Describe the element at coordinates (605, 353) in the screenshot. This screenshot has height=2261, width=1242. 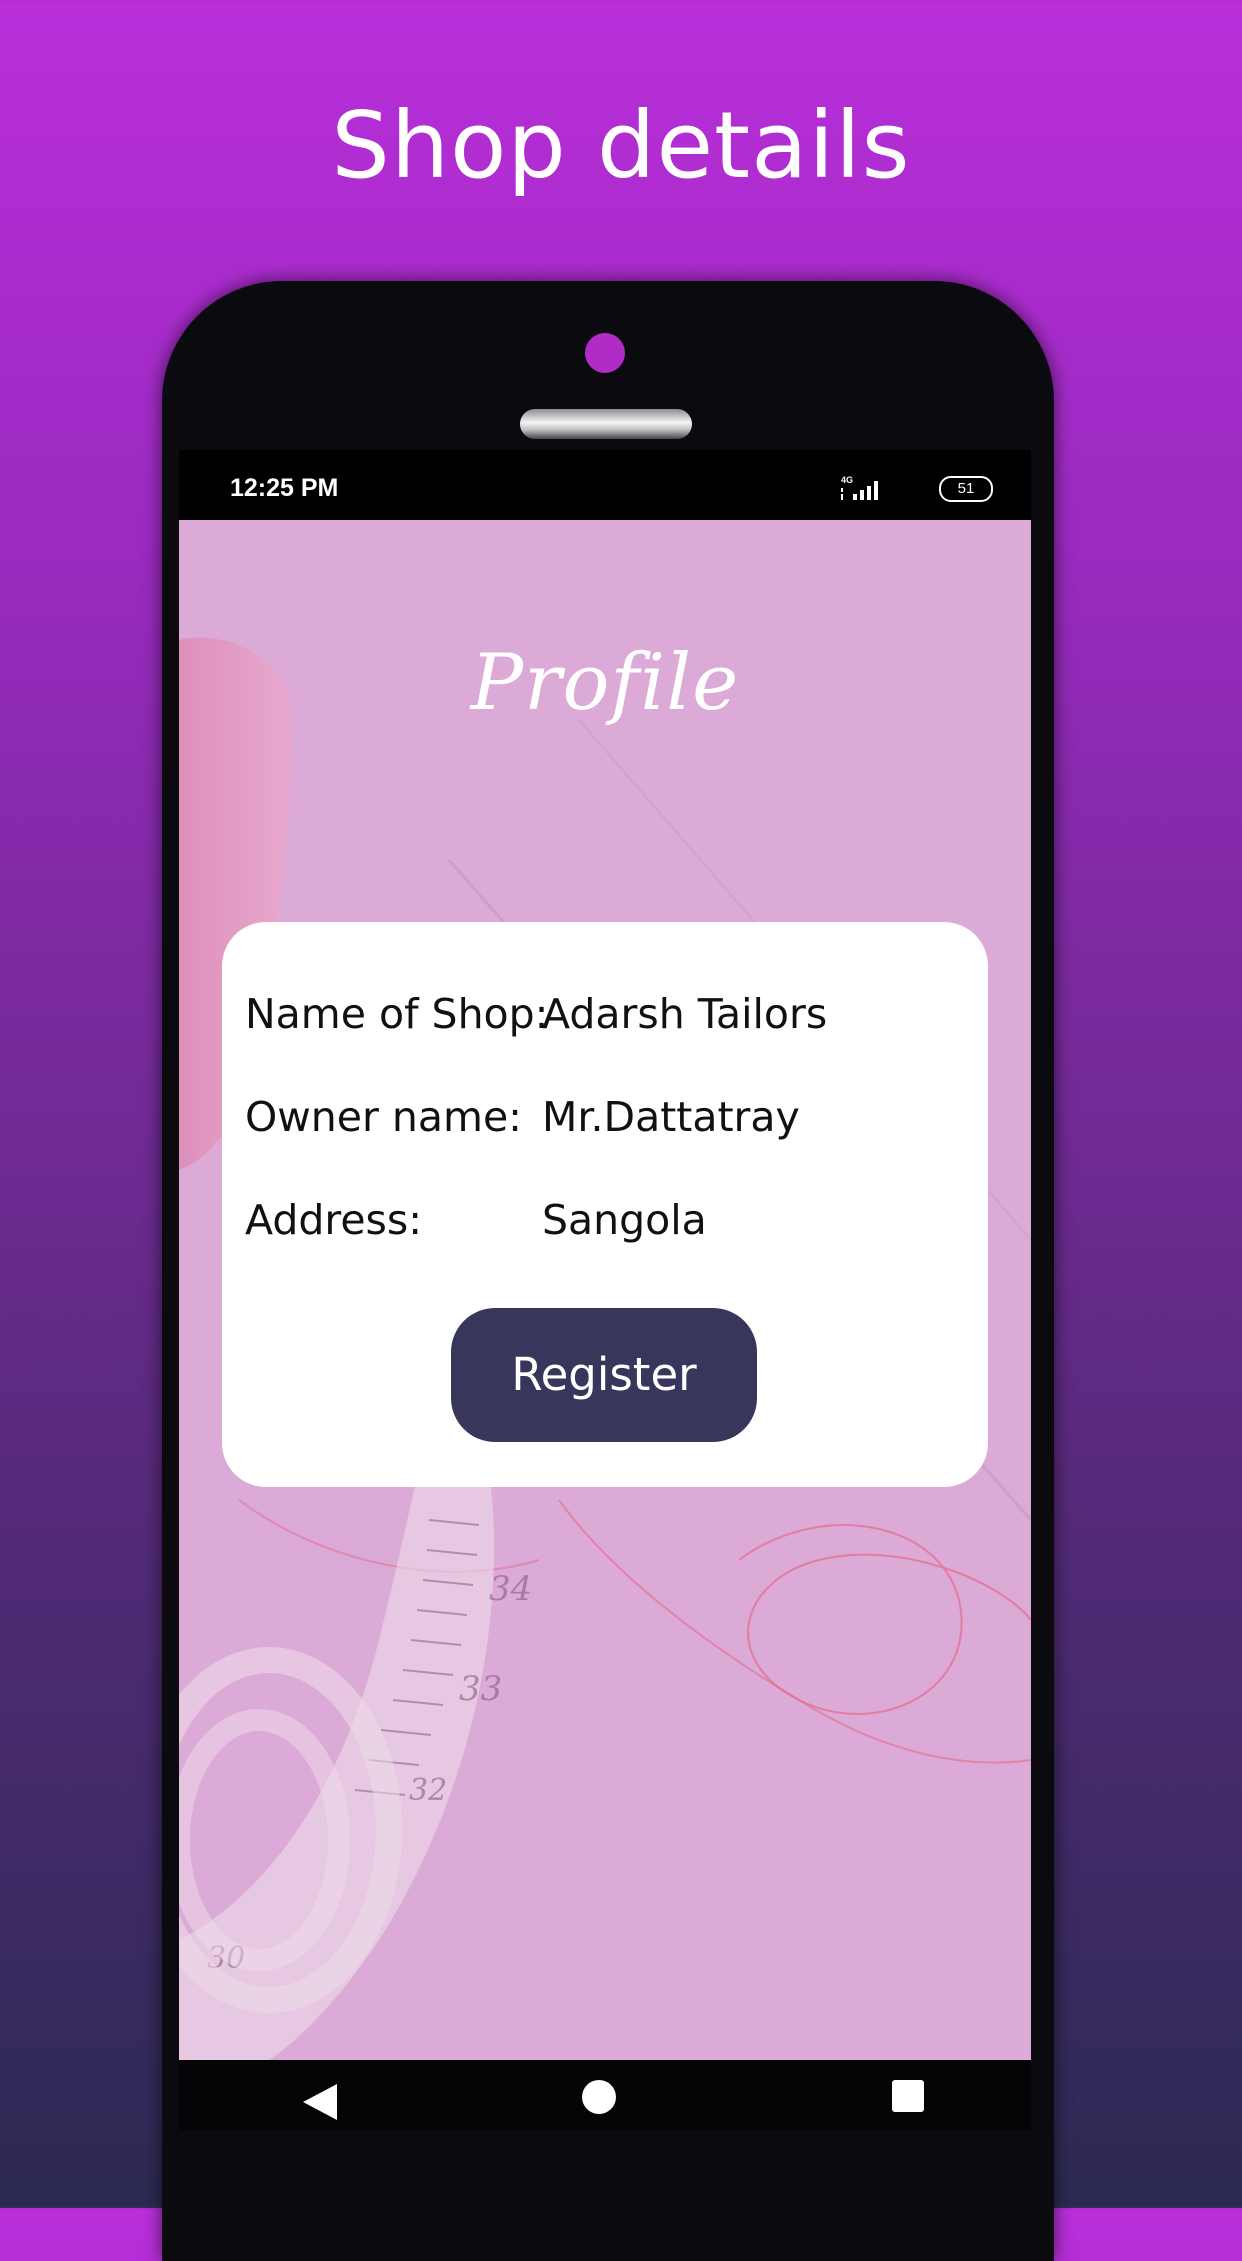
I see `front-camera` at that location.